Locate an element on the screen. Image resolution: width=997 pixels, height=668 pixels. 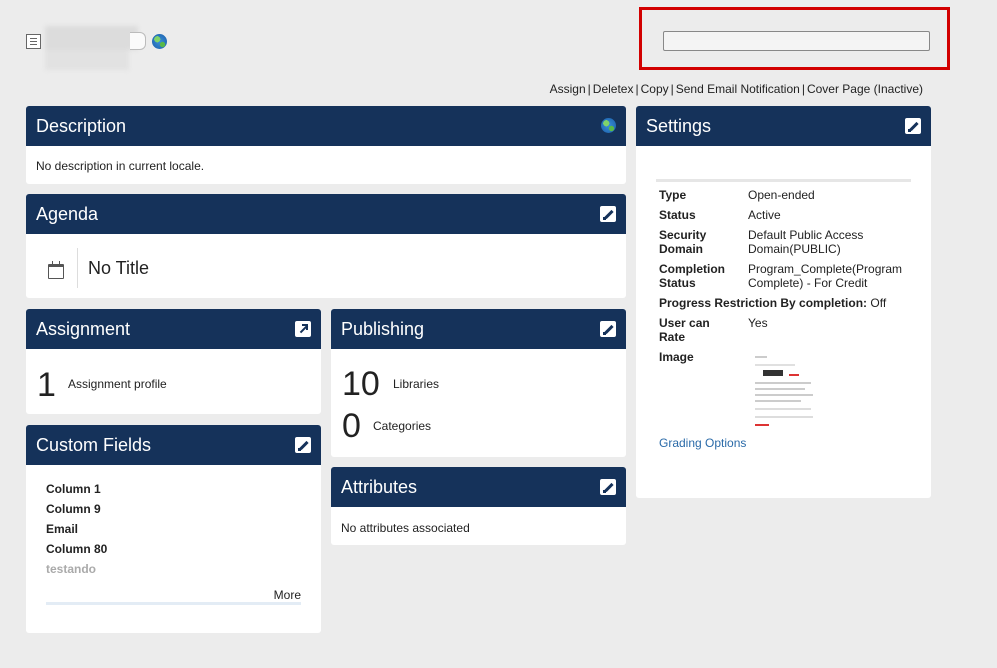
user-can-rate-key: User can Rate is located at coordinates (684, 330).